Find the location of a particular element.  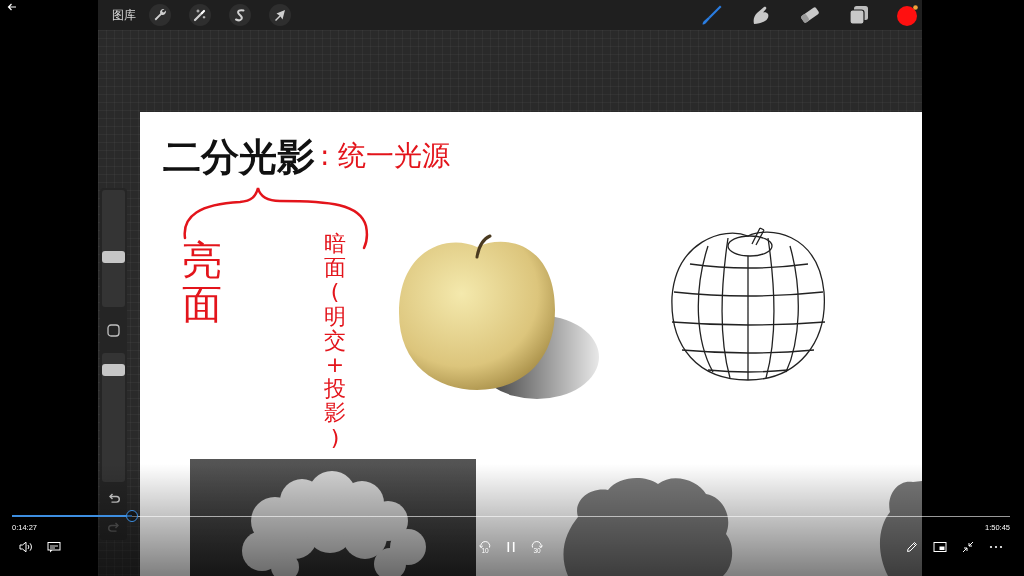

volume-icon is located at coordinates (26, 547).